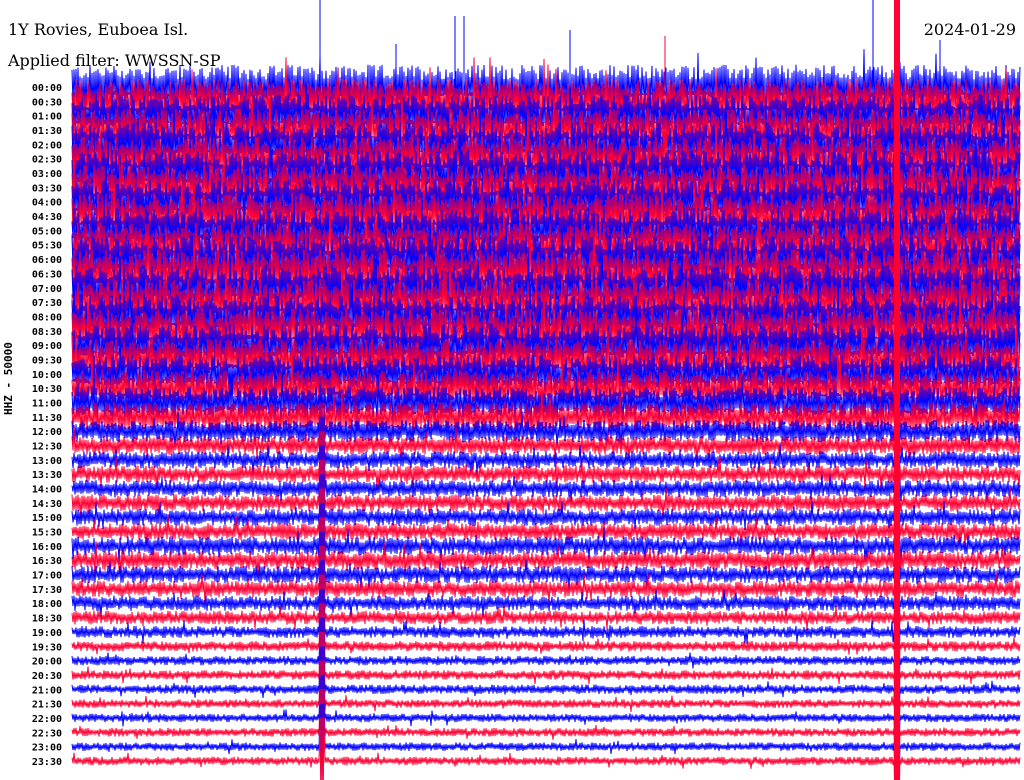 The height and width of the screenshot is (780, 1024). I want to click on row-label: 04:00, so click(47, 203).